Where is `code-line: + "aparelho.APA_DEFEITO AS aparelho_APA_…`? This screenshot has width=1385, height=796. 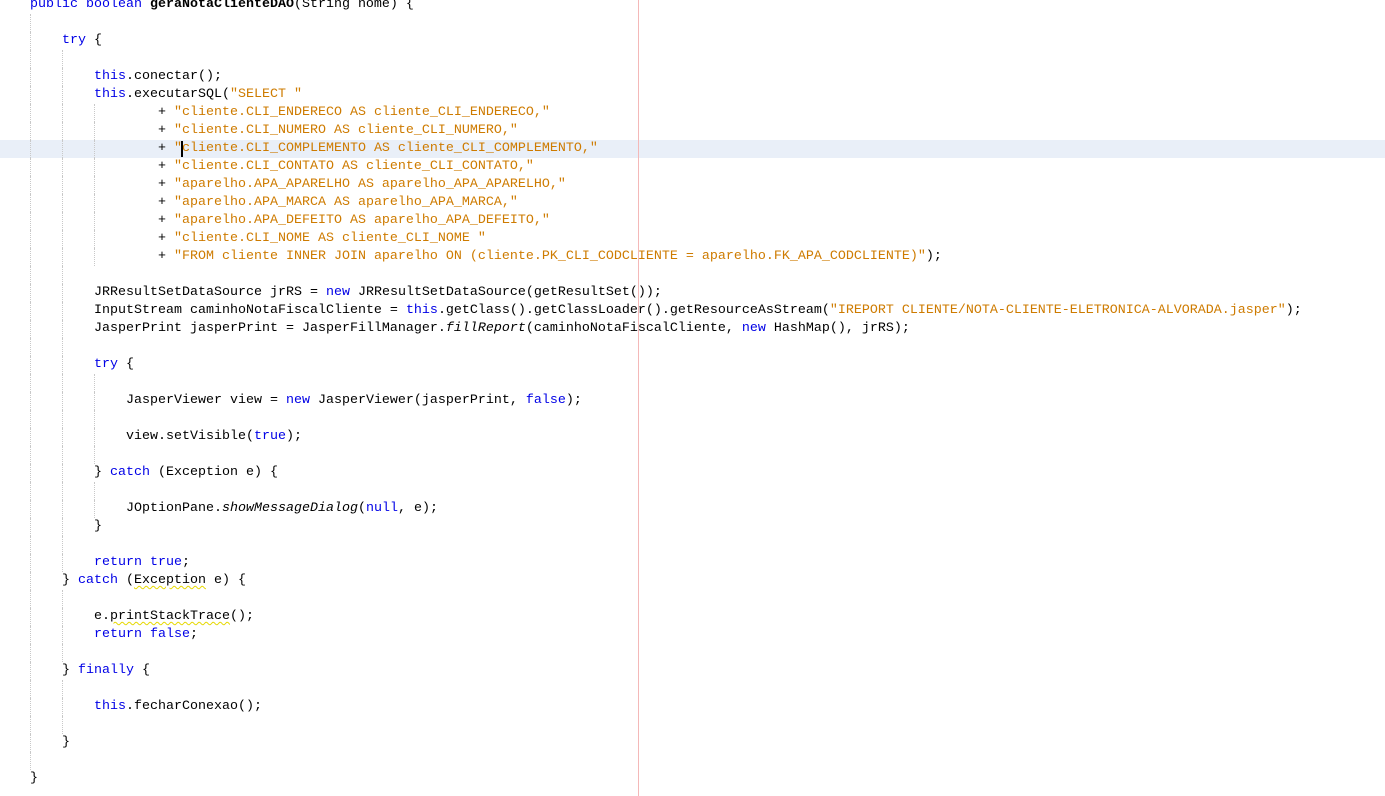
code-line: + "aparelho.APA_DEFEITO AS aparelho_APA_… is located at coordinates (692, 221).